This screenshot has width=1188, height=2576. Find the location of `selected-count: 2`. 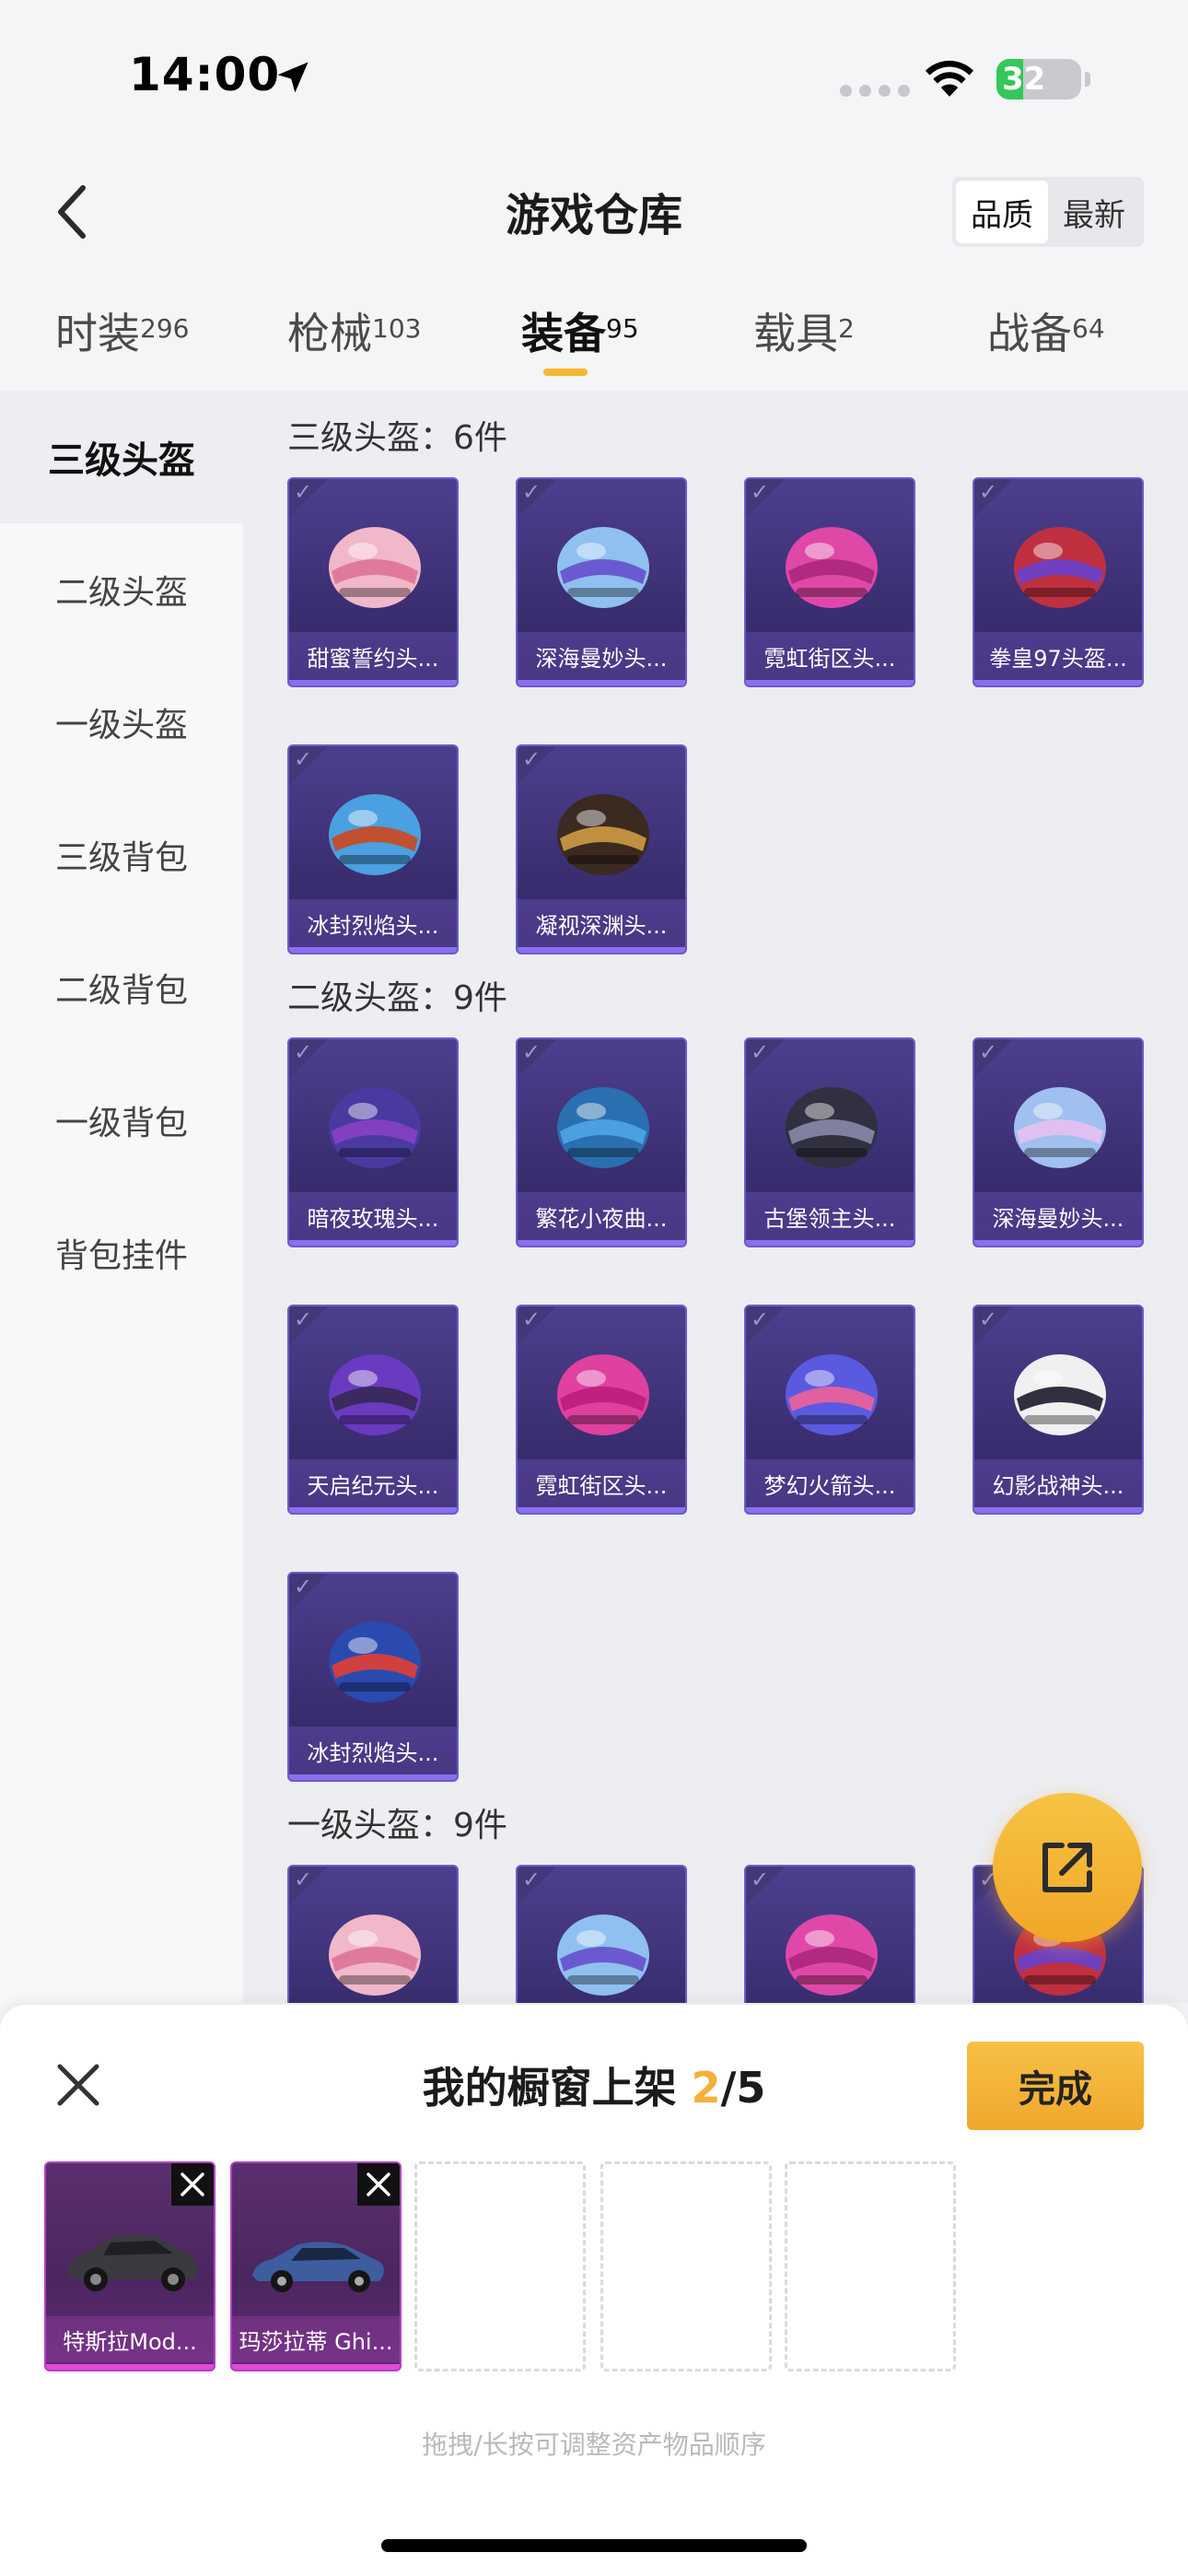

selected-count: 2 is located at coordinates (706, 2088).